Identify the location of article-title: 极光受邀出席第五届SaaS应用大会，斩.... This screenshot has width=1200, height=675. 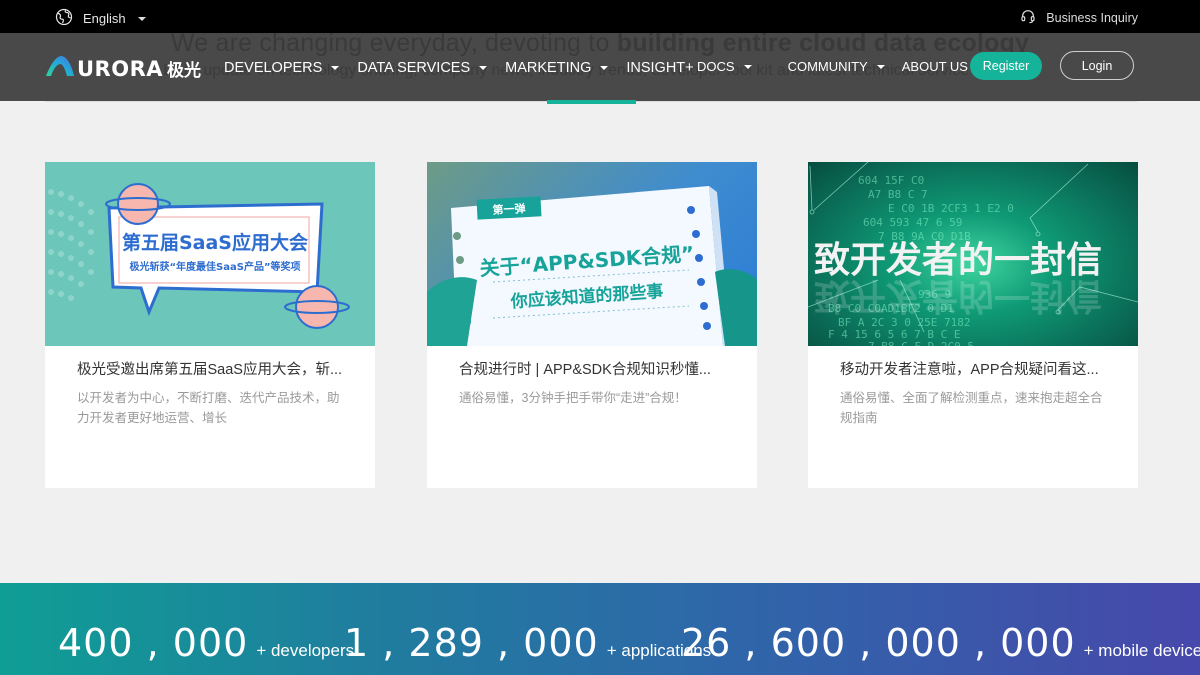
(209, 368).